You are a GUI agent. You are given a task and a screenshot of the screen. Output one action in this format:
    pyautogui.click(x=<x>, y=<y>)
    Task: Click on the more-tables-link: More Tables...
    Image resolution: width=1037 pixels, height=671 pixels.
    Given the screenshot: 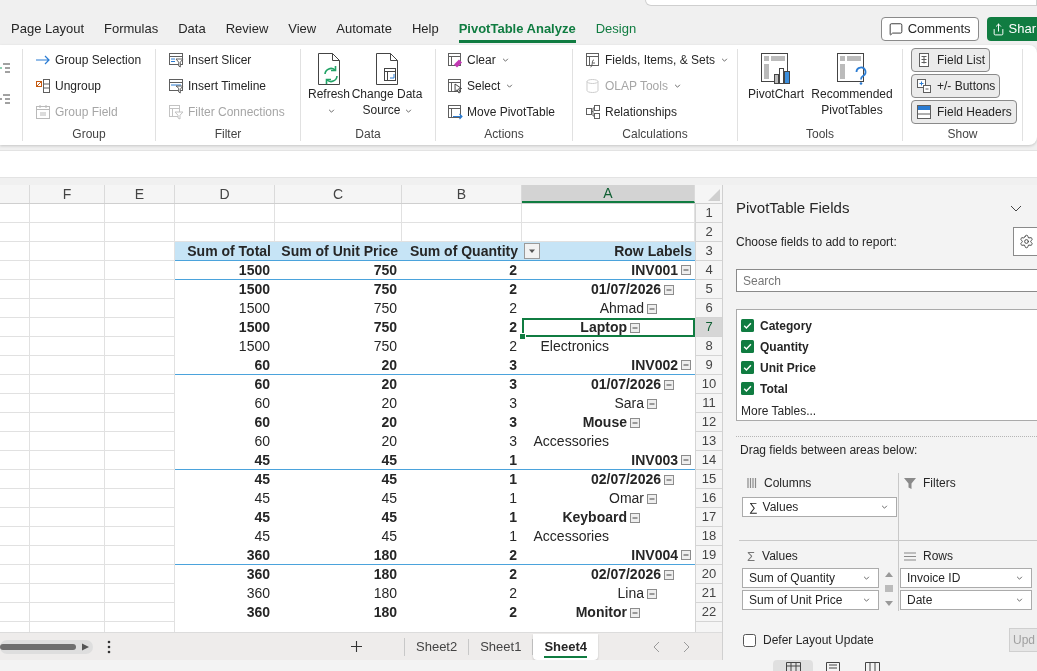 What is the action you would take?
    pyautogui.click(x=779, y=411)
    